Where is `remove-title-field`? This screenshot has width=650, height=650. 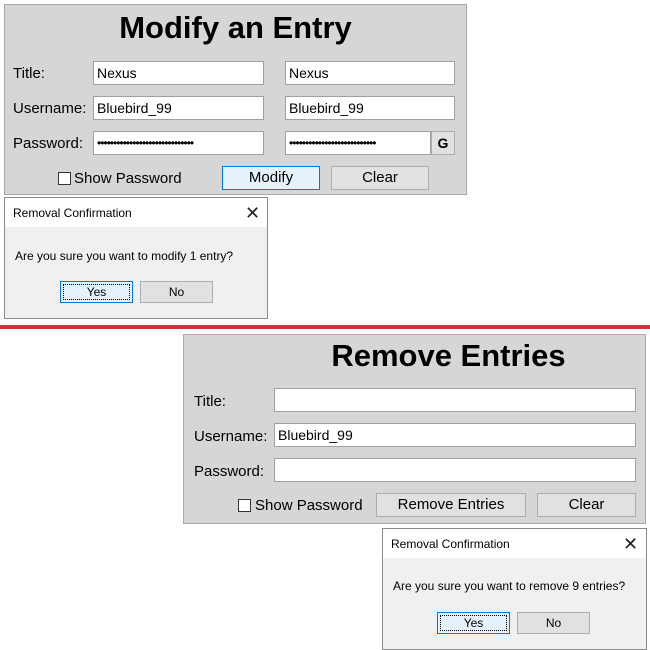 remove-title-field is located at coordinates (455, 400).